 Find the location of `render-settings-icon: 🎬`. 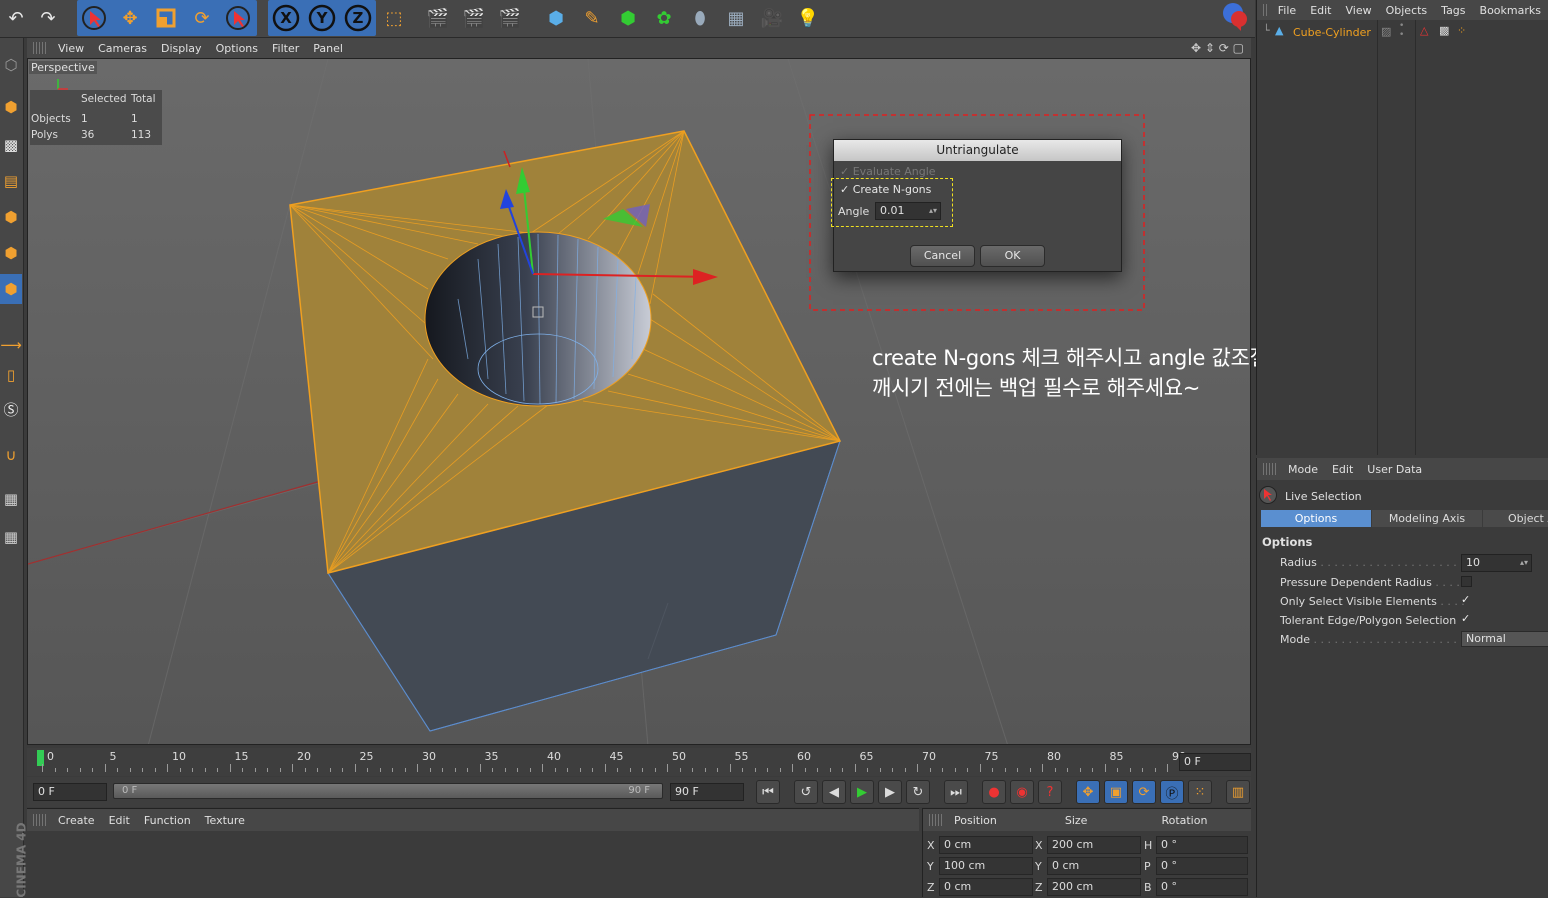

render-settings-icon: 🎬 is located at coordinates (510, 18).